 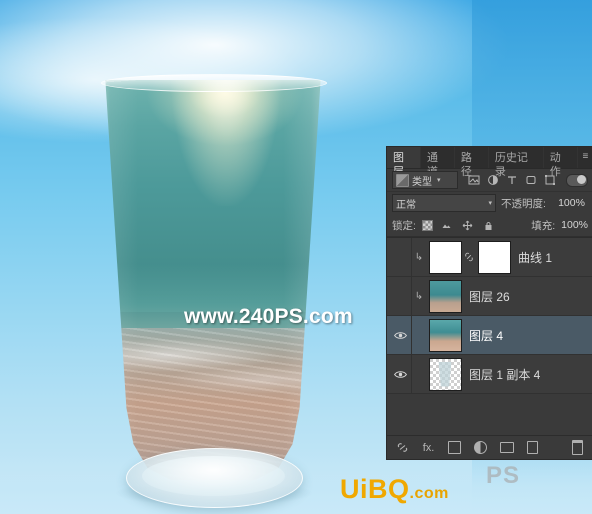 What do you see at coordinates (404, 162) in the screenshot?
I see `tab-layers: 图层` at bounding box center [404, 162].